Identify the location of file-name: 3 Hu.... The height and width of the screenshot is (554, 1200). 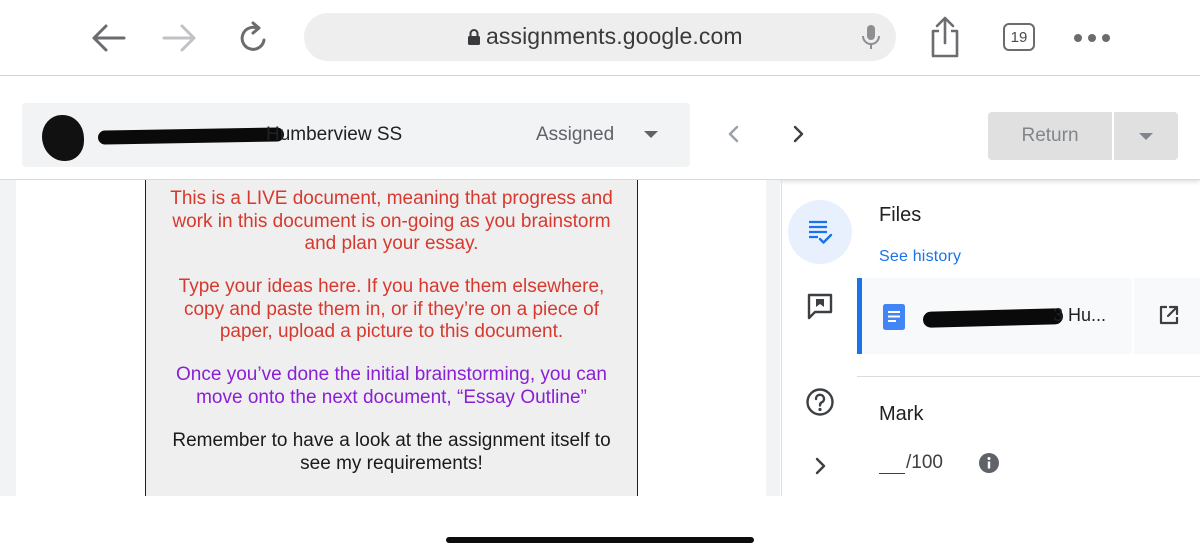
(1080, 315).